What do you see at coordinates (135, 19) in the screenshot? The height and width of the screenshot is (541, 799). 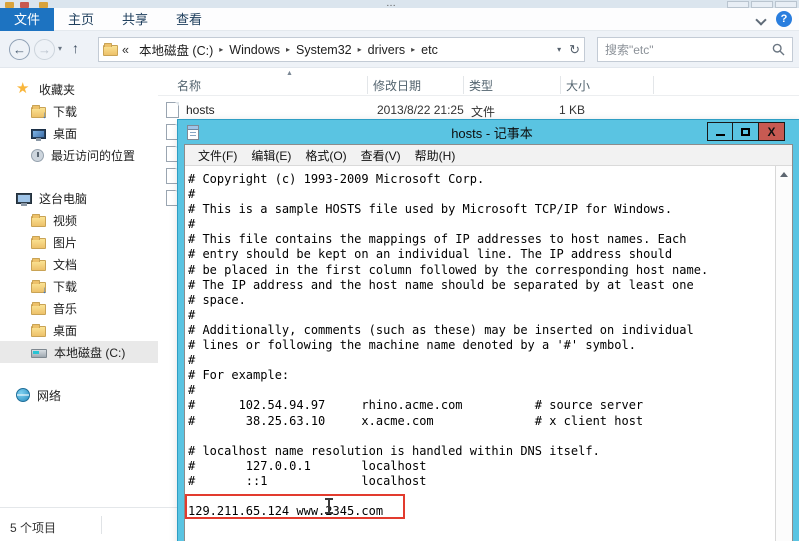 I see `tab-共享: 共享` at bounding box center [135, 19].